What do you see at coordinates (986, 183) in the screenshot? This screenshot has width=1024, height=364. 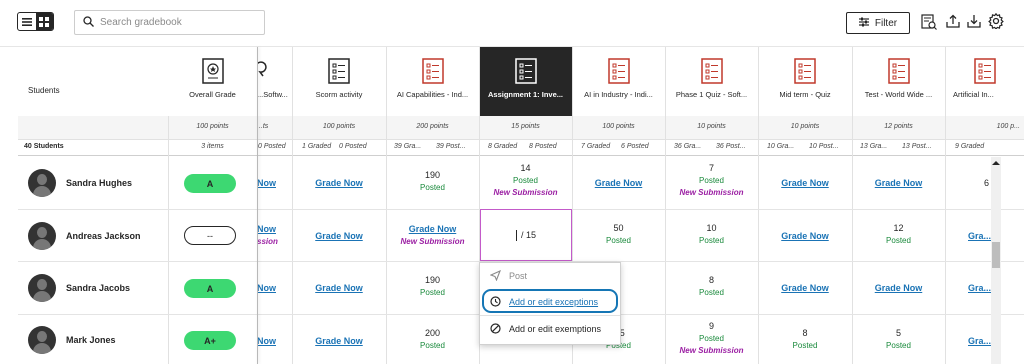 I see `grade-value: 6` at bounding box center [986, 183].